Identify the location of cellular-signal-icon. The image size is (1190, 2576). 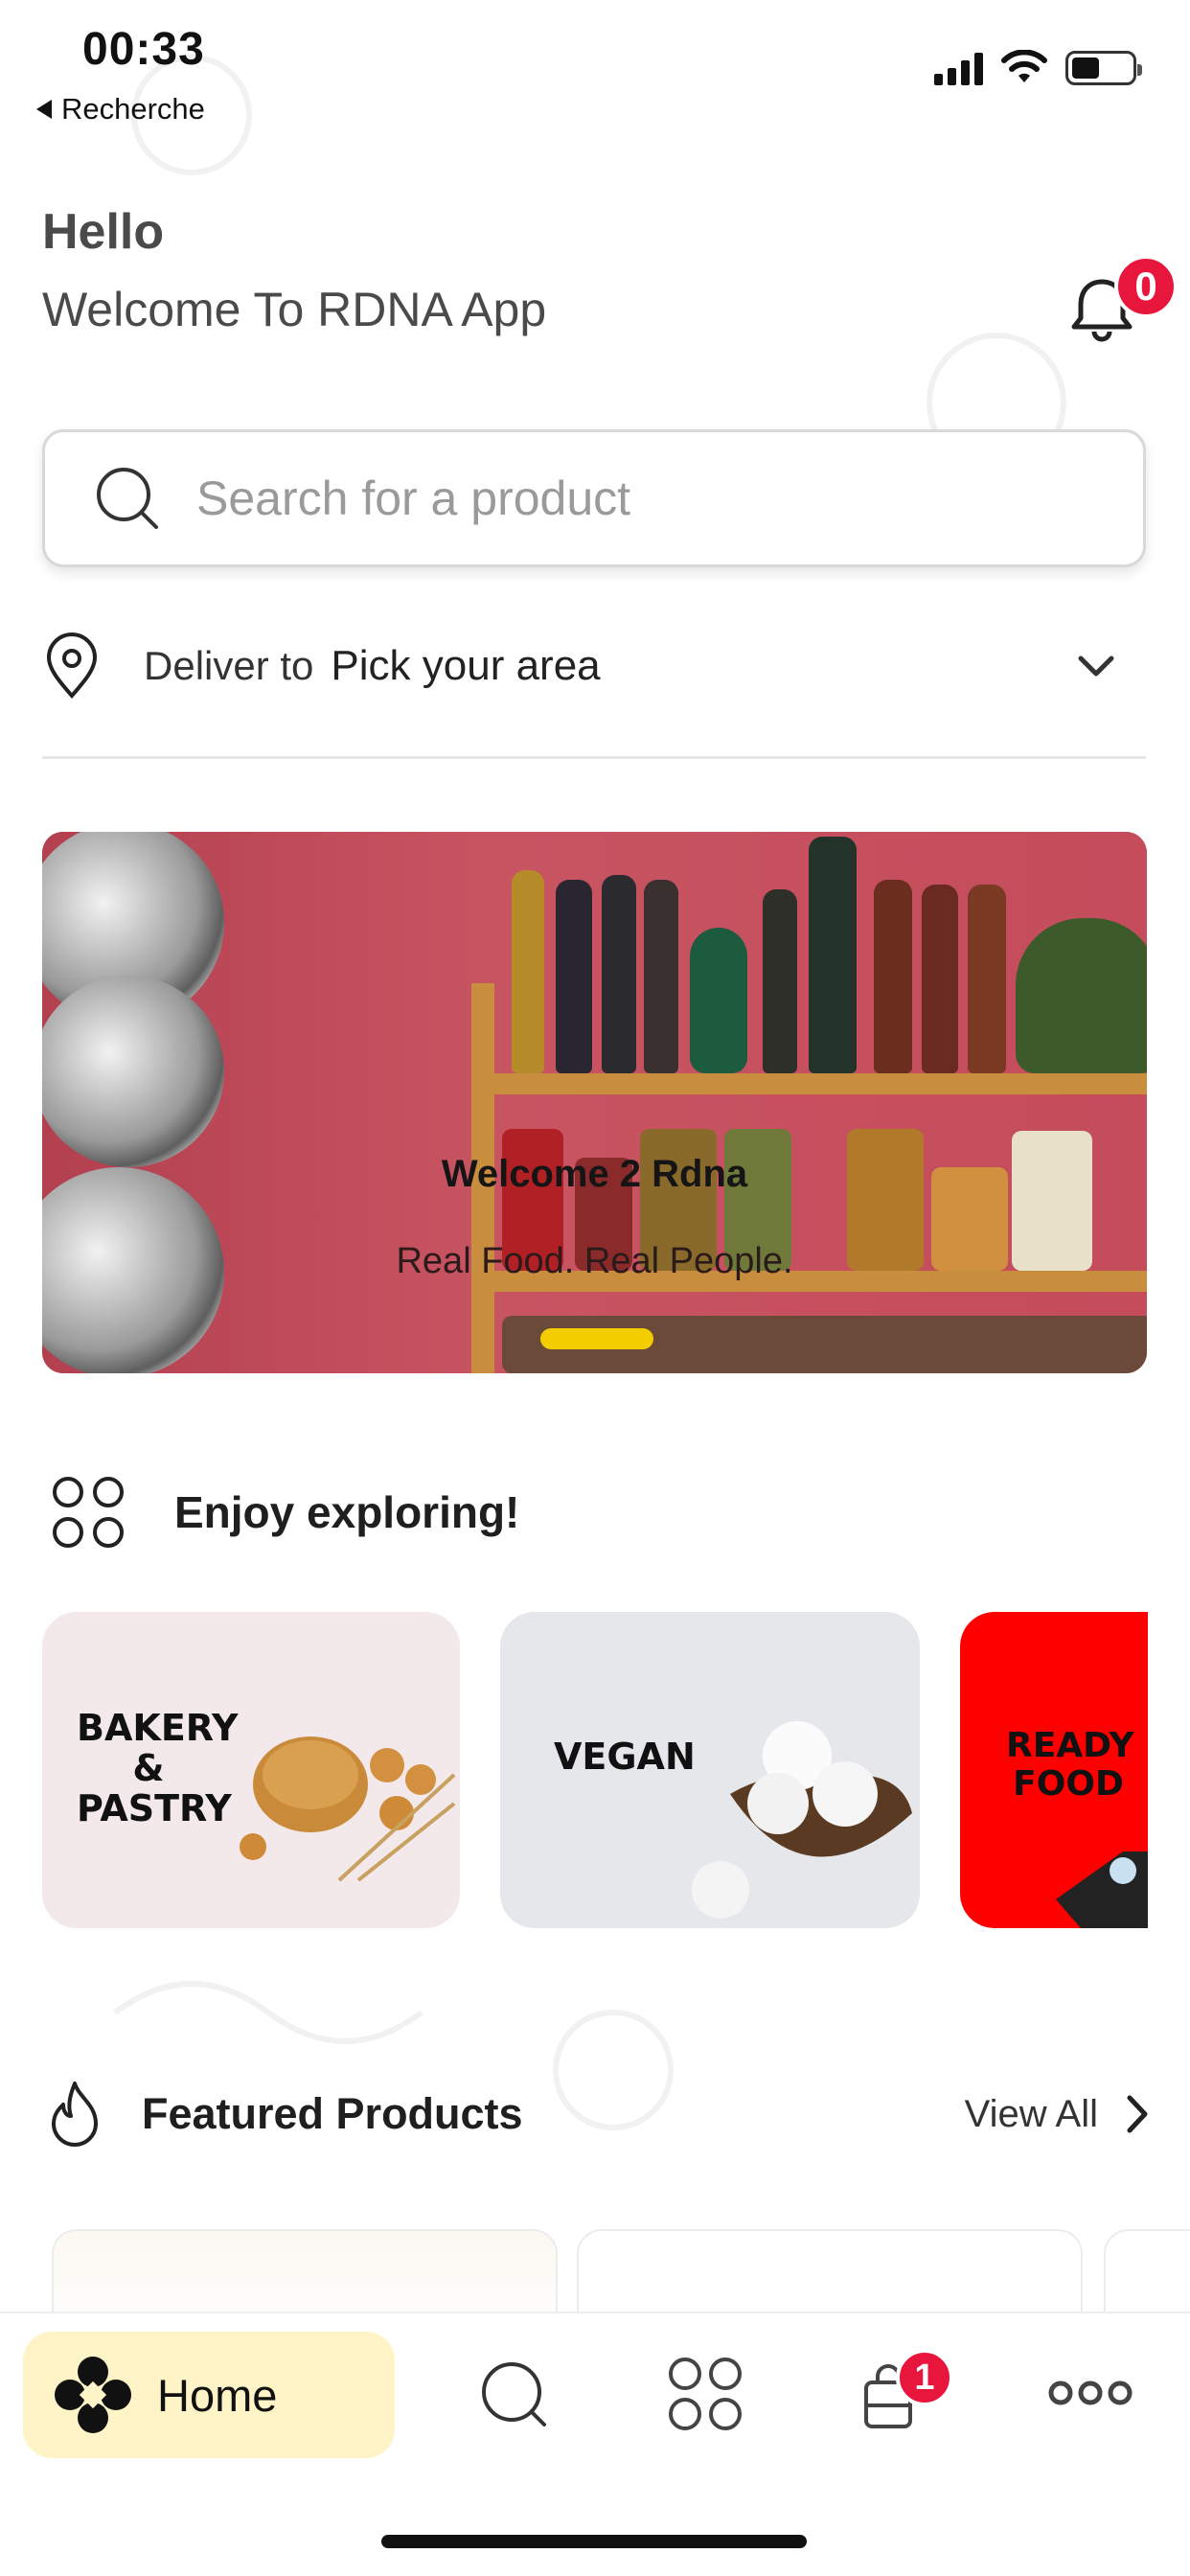
(959, 68).